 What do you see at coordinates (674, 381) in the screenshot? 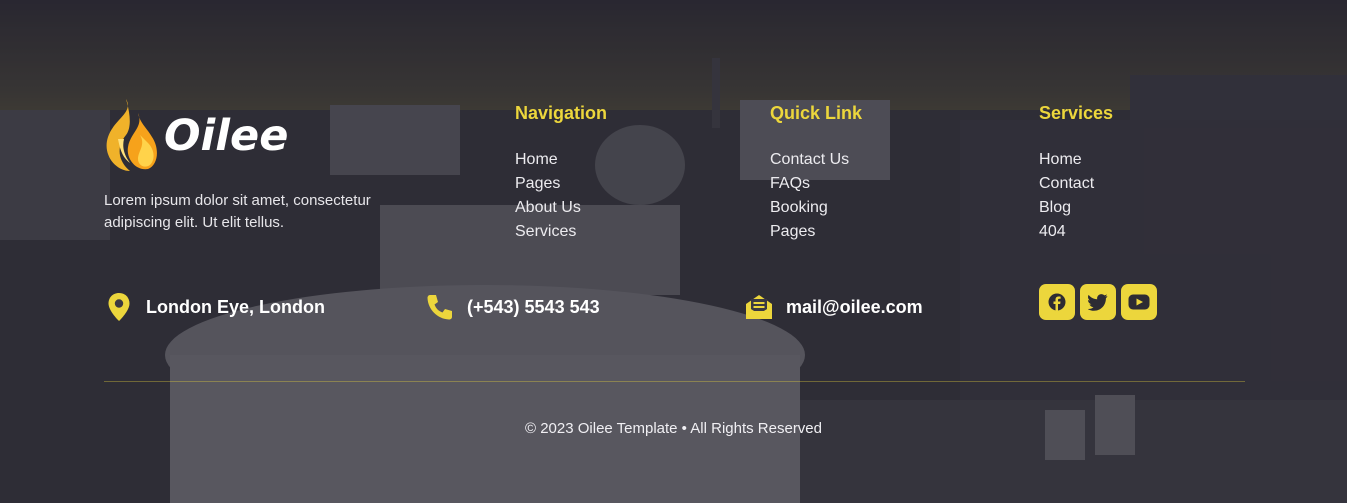
I see `footer-divider` at bounding box center [674, 381].